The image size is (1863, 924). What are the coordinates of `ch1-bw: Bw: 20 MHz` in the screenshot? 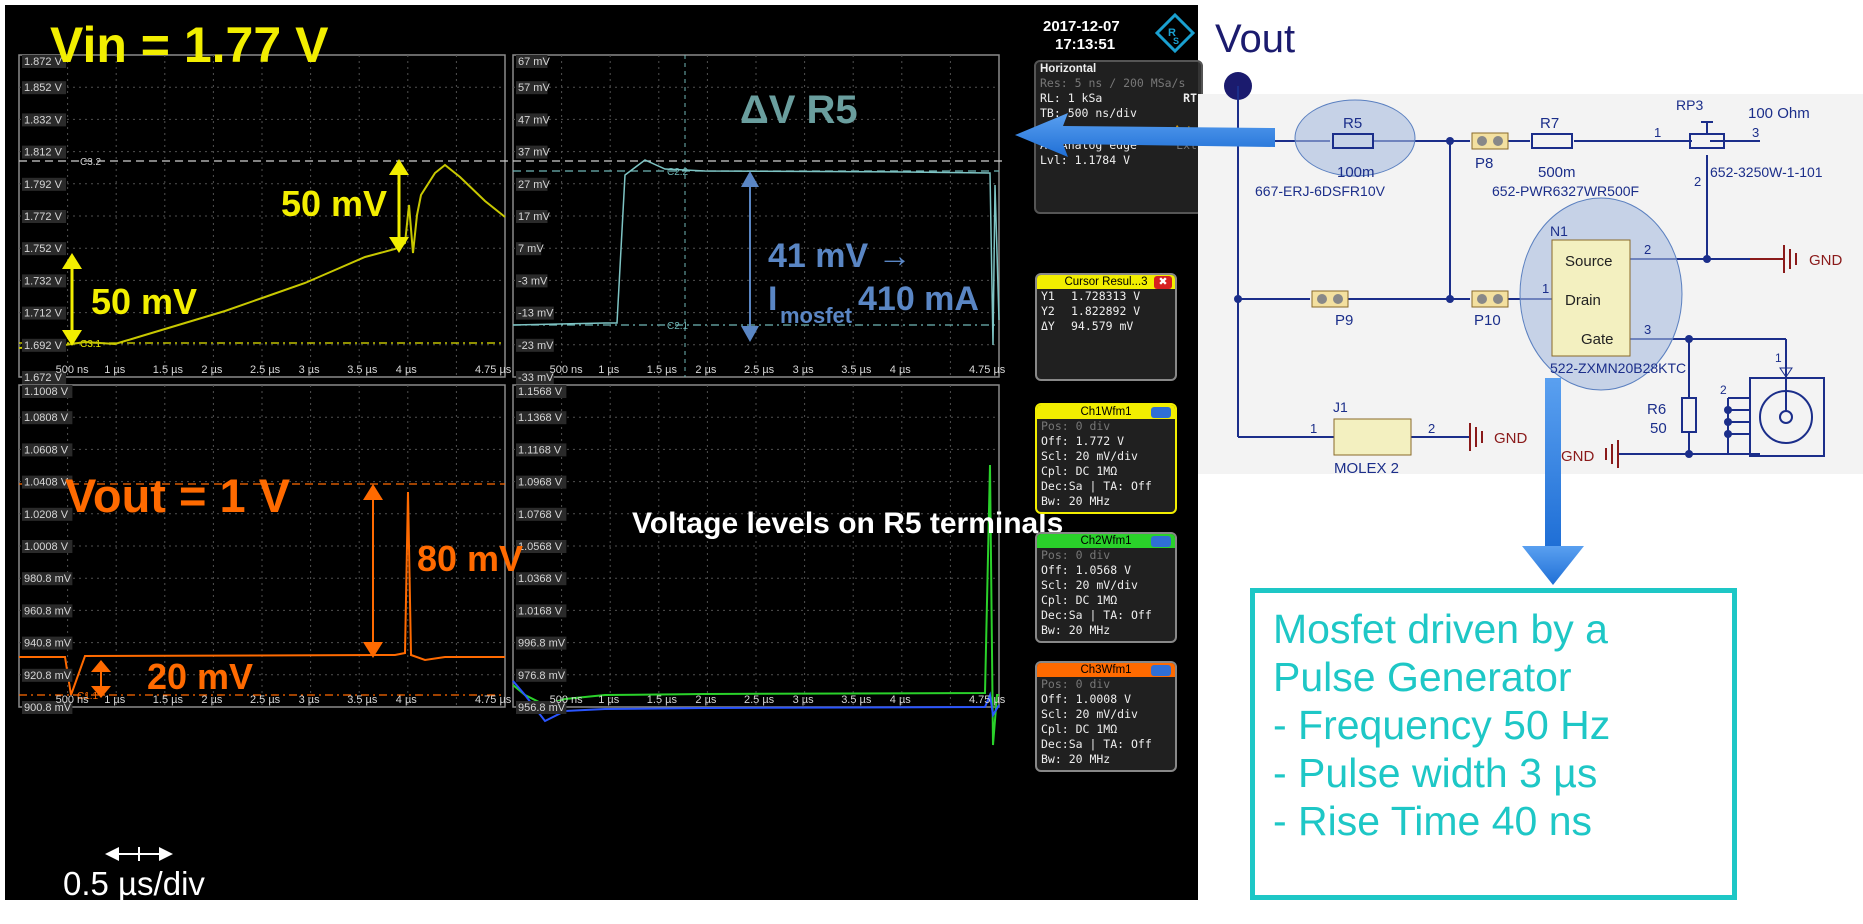 It's located at (1076, 501).